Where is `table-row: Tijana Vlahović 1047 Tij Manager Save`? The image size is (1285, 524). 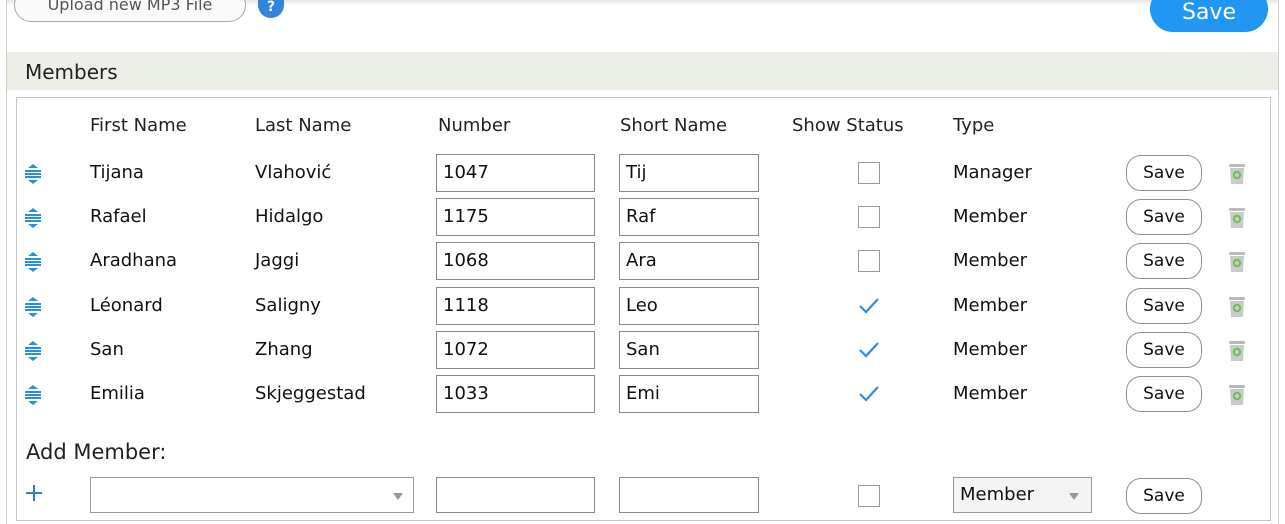 table-row: Tijana Vlahović 1047 Tij Manager Save is located at coordinates (643, 173).